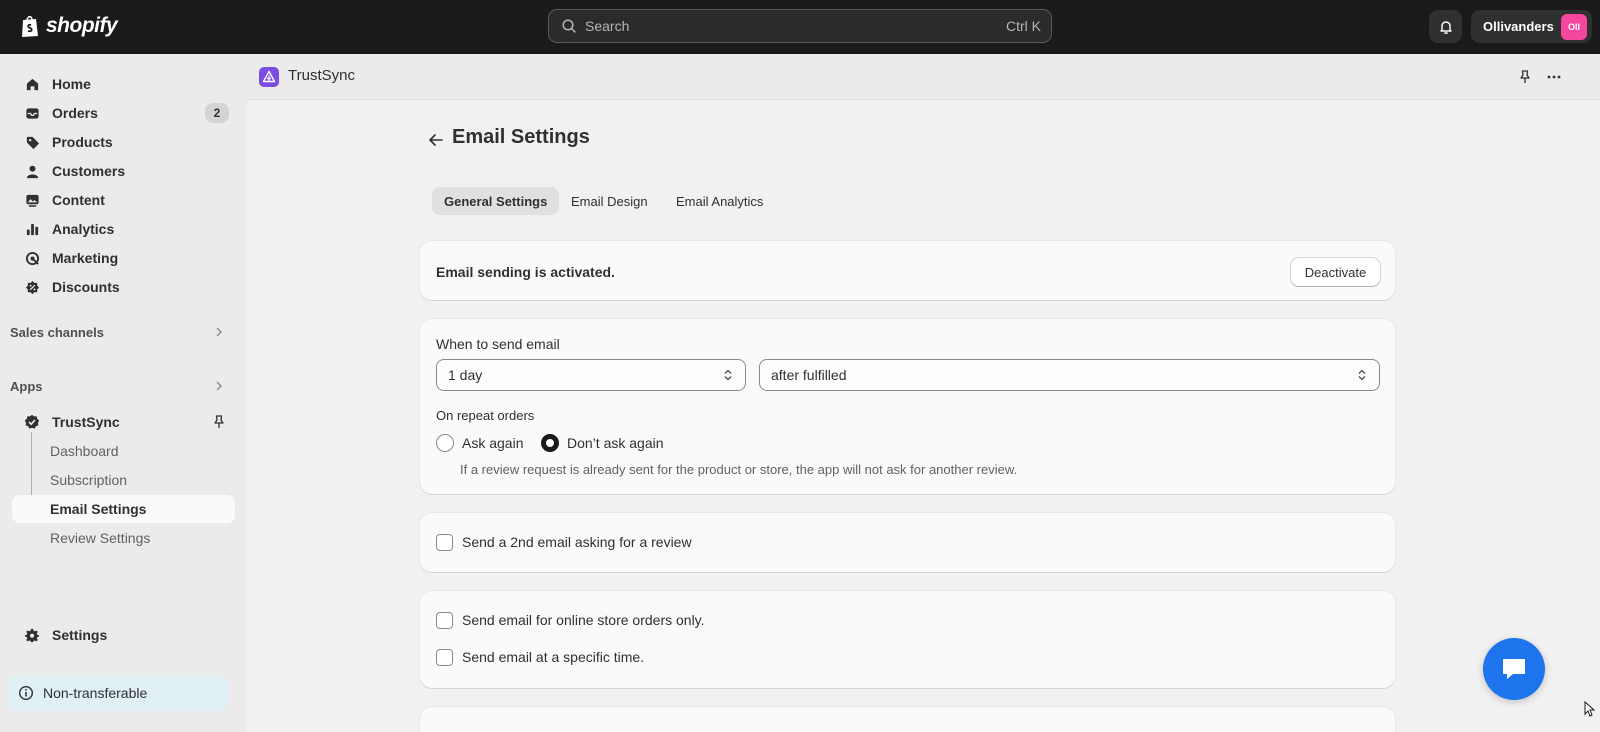  I want to click on next-settings-card, so click(907, 719).